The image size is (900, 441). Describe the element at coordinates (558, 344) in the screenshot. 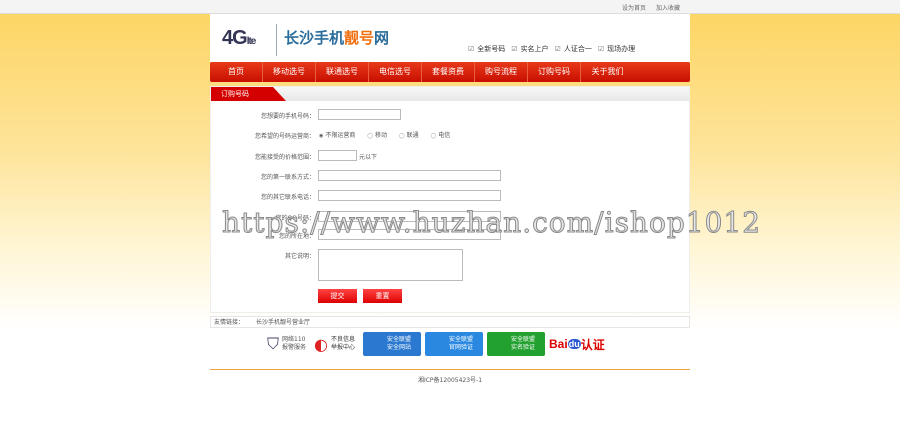

I see `baidu-text: Bai` at that location.